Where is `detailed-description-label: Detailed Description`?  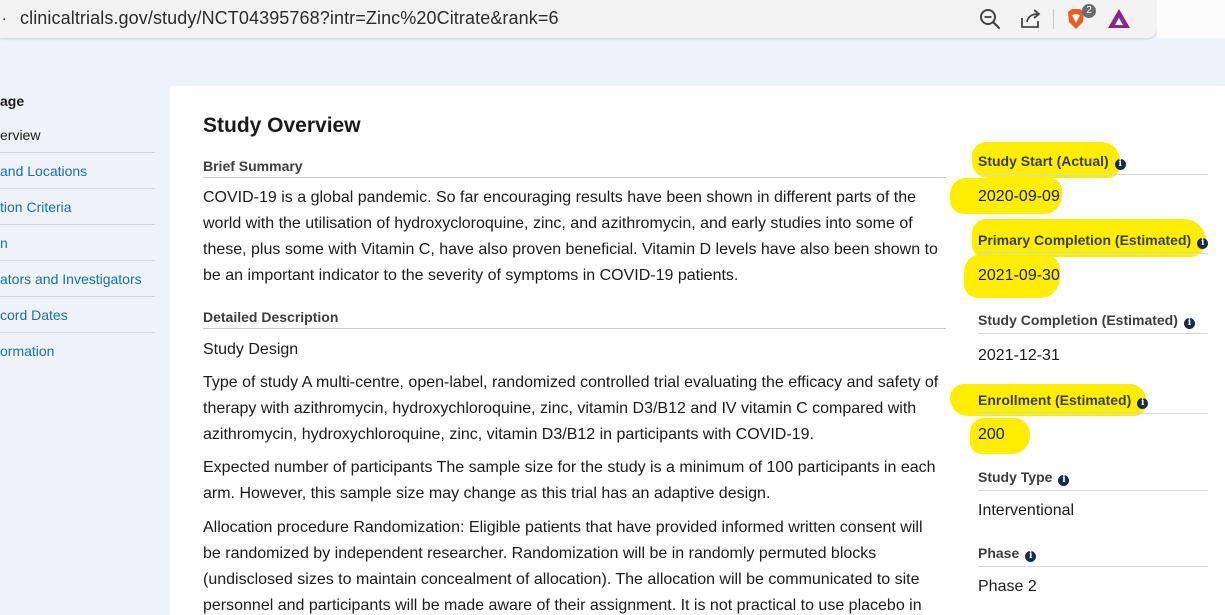
detailed-description-label: Detailed Description is located at coordinates (574, 319).